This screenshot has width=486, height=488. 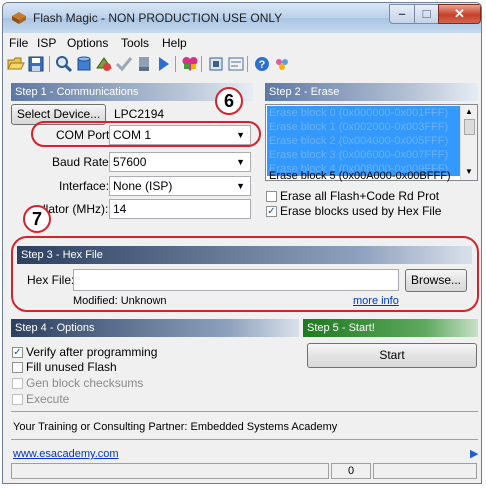 I want to click on menu-tools: Tools, so click(x=135, y=43).